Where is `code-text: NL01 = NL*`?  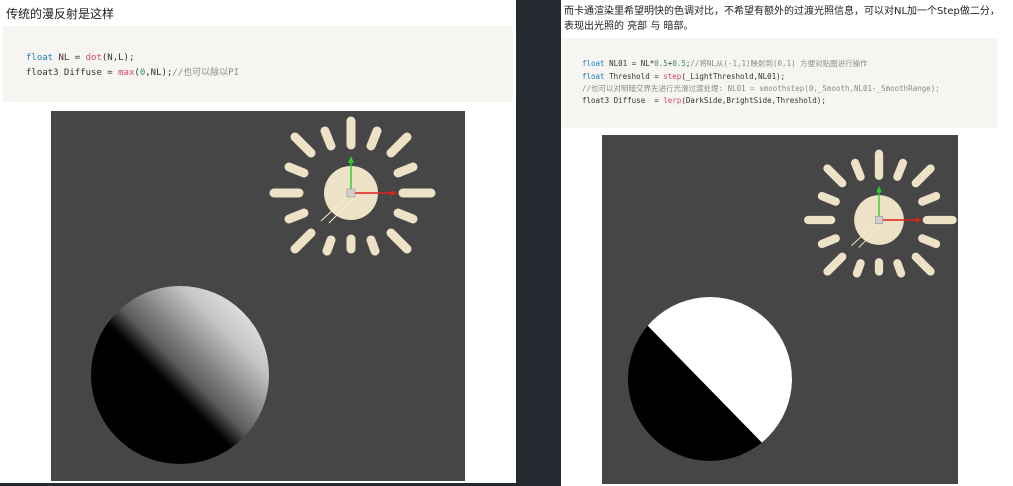
code-text: NL01 = NL* is located at coordinates (629, 63).